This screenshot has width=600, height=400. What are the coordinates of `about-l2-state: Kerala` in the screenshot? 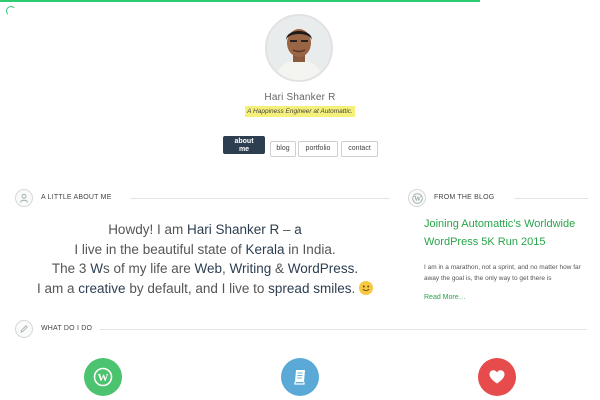 It's located at (265, 249).